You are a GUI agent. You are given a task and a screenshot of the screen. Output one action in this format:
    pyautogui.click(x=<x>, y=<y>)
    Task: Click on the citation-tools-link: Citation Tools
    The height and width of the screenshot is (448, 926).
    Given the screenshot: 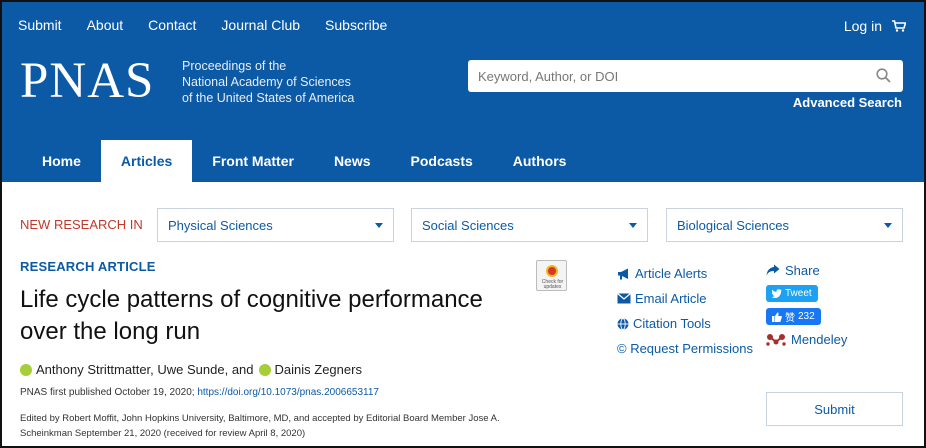 What is the action you would take?
    pyautogui.click(x=685, y=323)
    